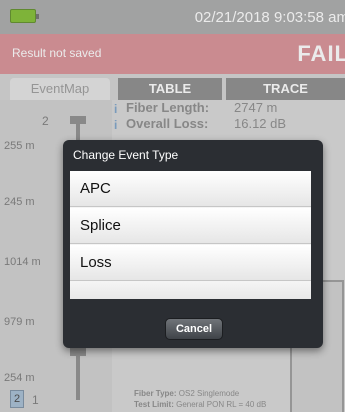 Image resolution: width=345 pixels, height=412 pixels. I want to click on option-apc: APC, so click(190, 189).